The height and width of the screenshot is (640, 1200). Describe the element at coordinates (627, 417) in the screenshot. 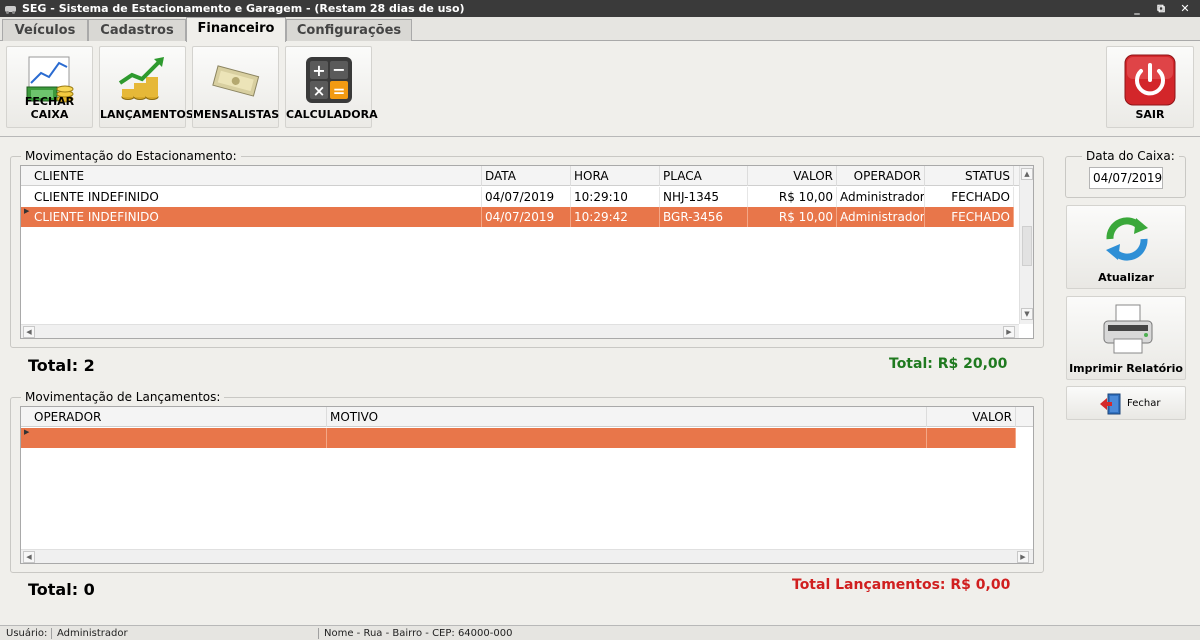

I see `col-motivo: MOTIVO` at that location.